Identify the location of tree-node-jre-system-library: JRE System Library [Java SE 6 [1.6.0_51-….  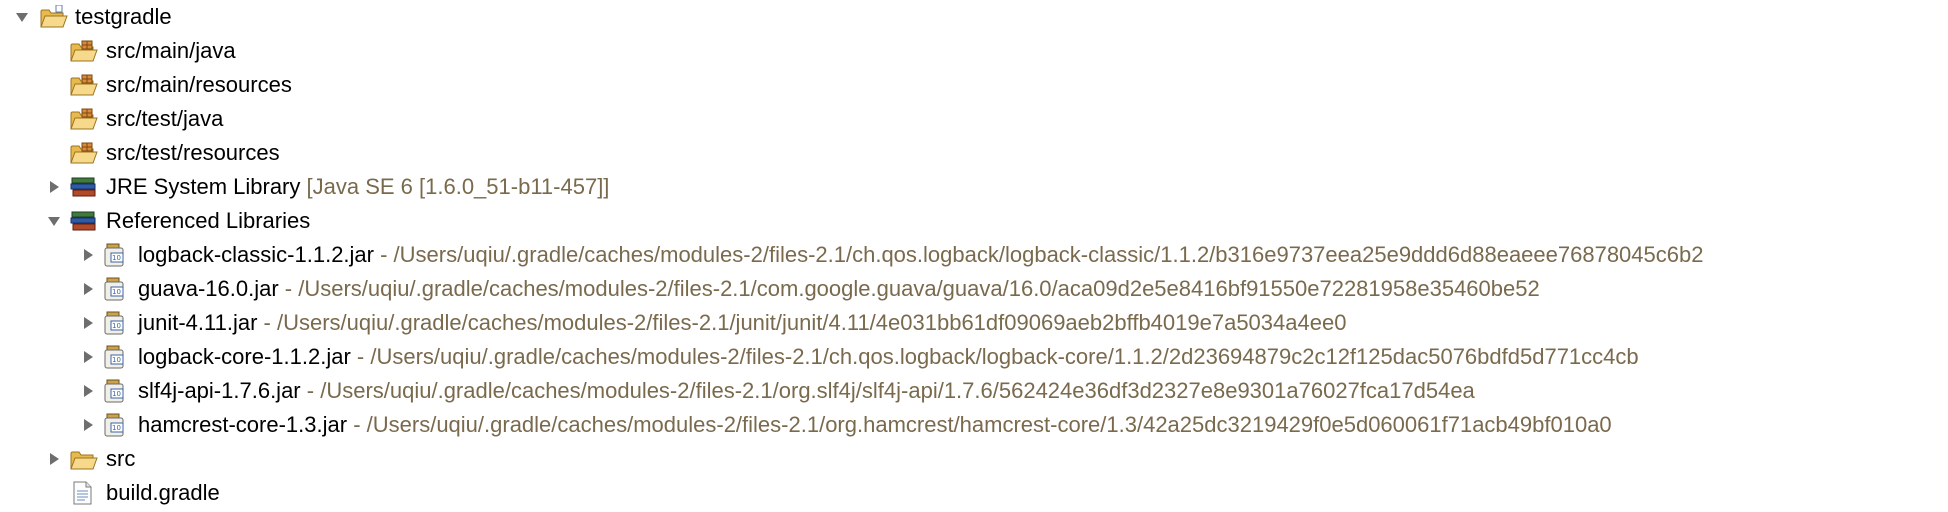
(974, 187).